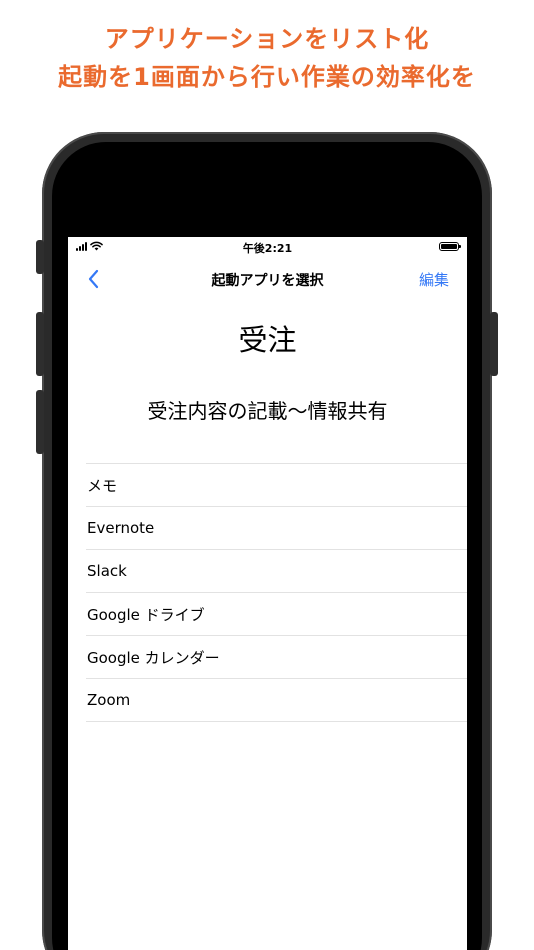 The width and height of the screenshot is (534, 950). What do you see at coordinates (434, 279) in the screenshot?
I see `edit-button: 編集` at bounding box center [434, 279].